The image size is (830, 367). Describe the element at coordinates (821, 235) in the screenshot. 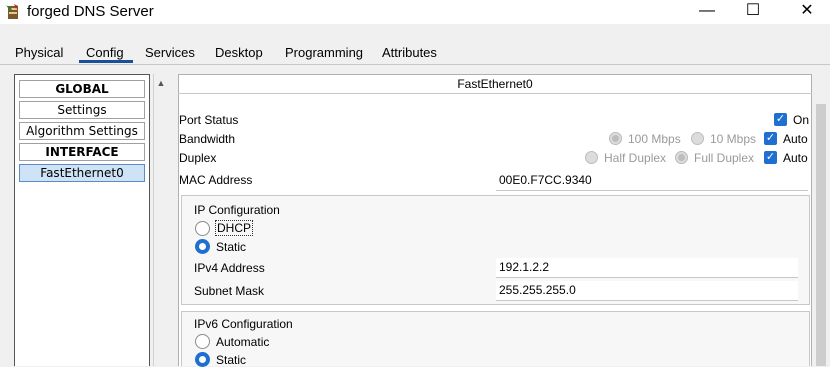

I see `panel-scrollbar-thumb` at that location.